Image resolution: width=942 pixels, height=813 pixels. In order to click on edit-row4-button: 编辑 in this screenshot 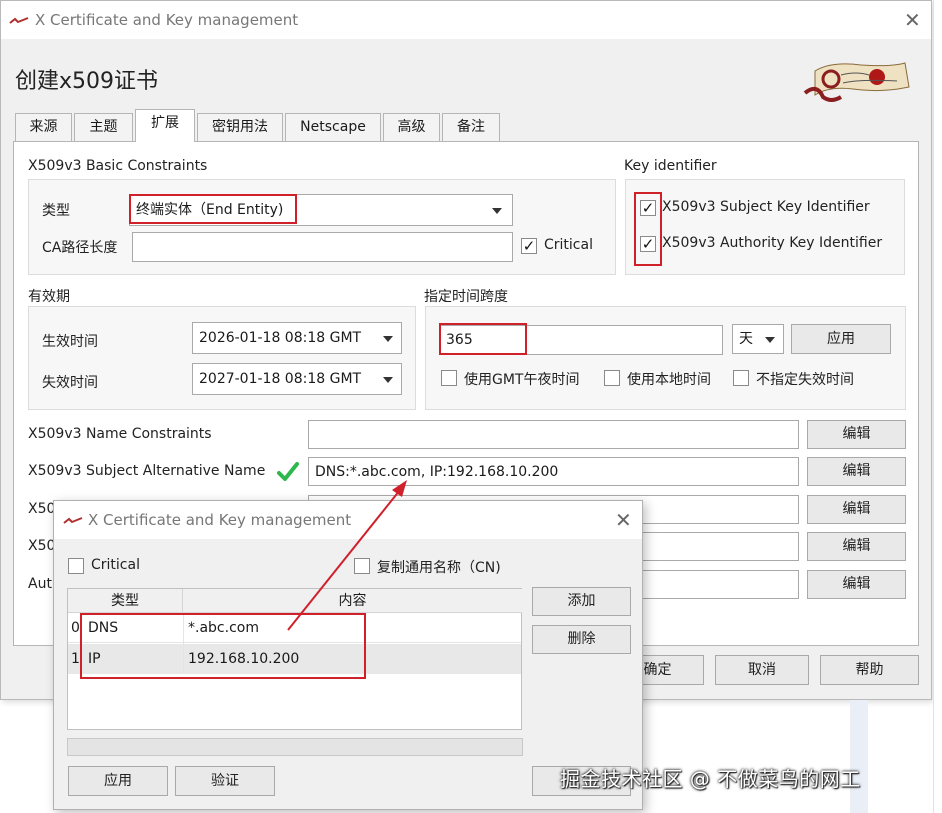, I will do `click(856, 546)`.